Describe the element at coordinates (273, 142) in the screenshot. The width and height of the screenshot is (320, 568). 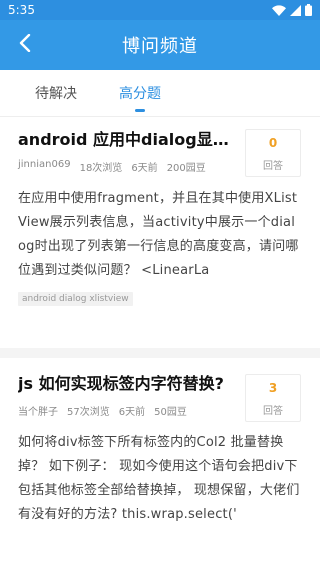
I see `answer-count: 0` at that location.